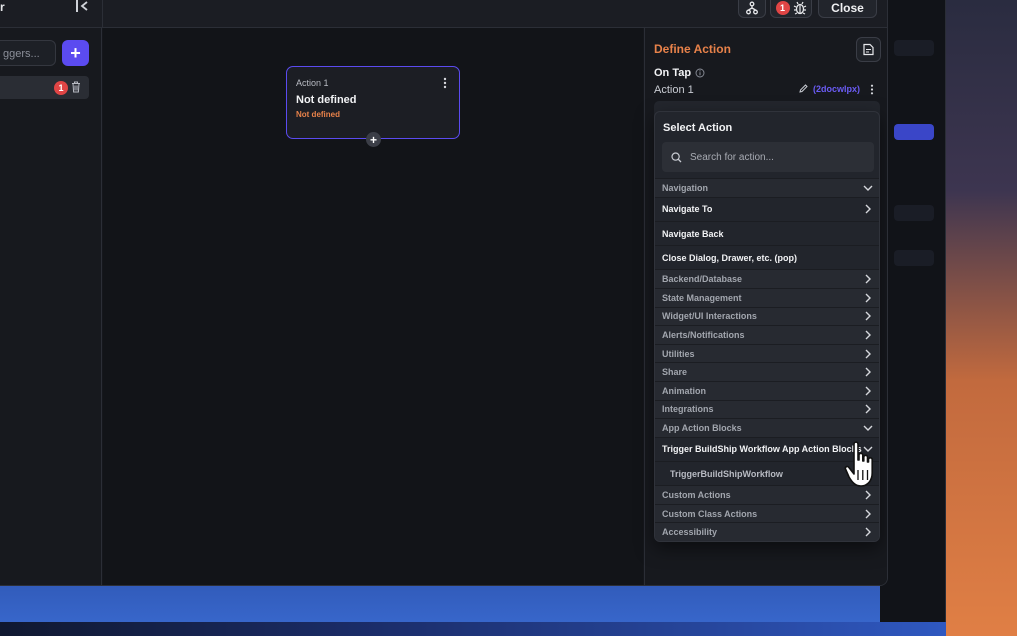 The image size is (1017, 636). Describe the element at coordinates (858, 464) in the screenshot. I see `hand-cursor-icon` at that location.